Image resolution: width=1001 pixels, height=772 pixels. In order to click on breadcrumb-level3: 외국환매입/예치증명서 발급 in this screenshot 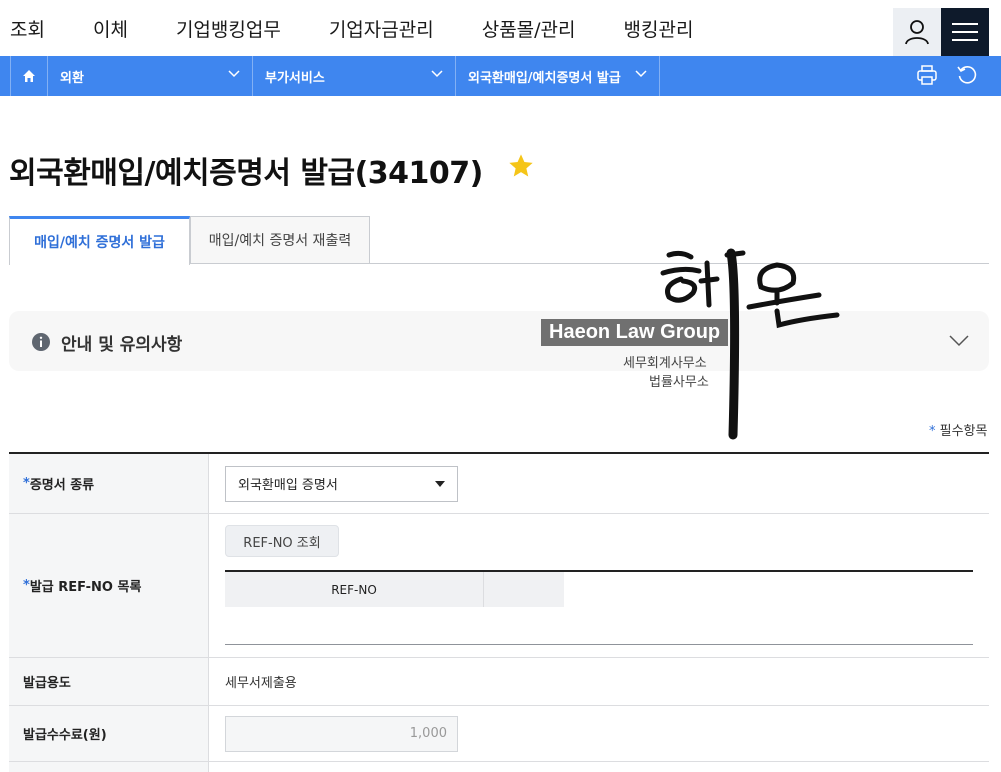, I will do `click(558, 76)`.